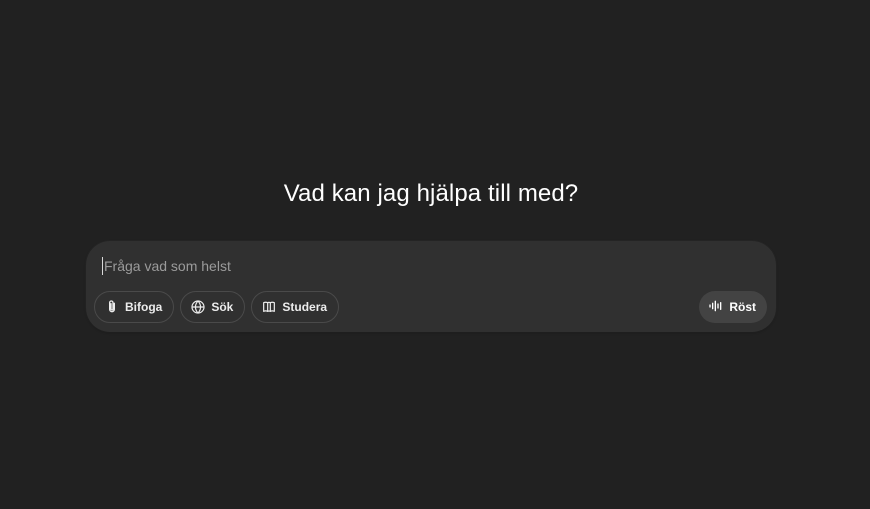 This screenshot has height=509, width=870. Describe the element at coordinates (198, 307) in the screenshot. I see `globe-icon` at that location.